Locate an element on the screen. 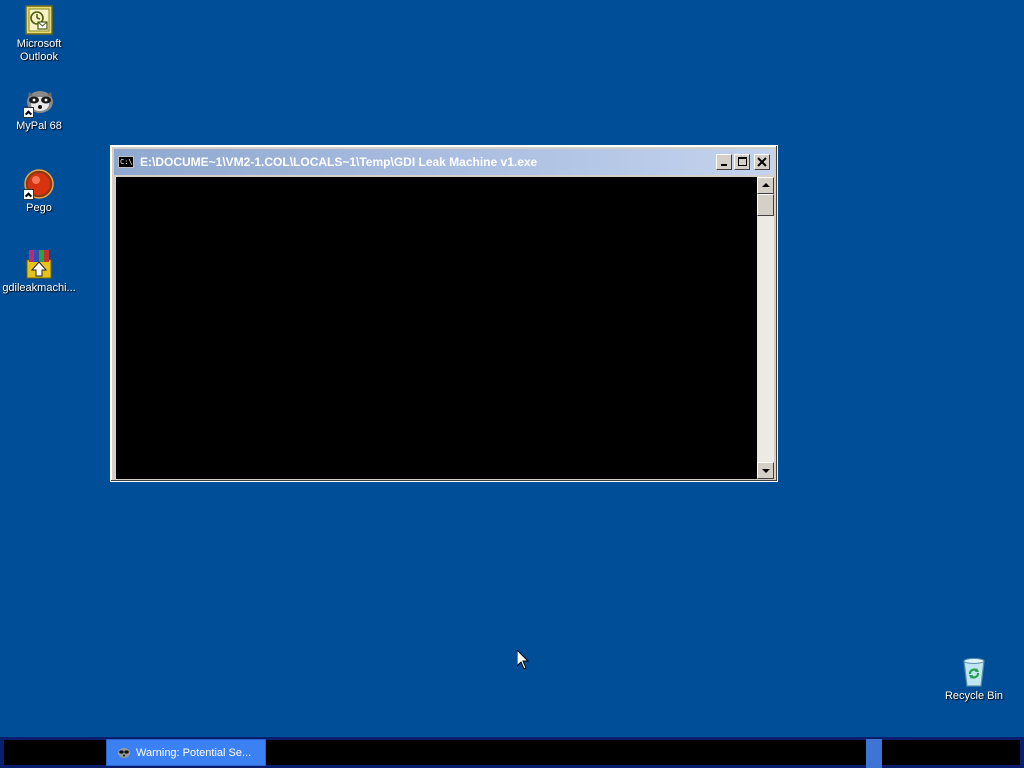 The image size is (1024, 768). arrow-down-icon is located at coordinates (766, 471).